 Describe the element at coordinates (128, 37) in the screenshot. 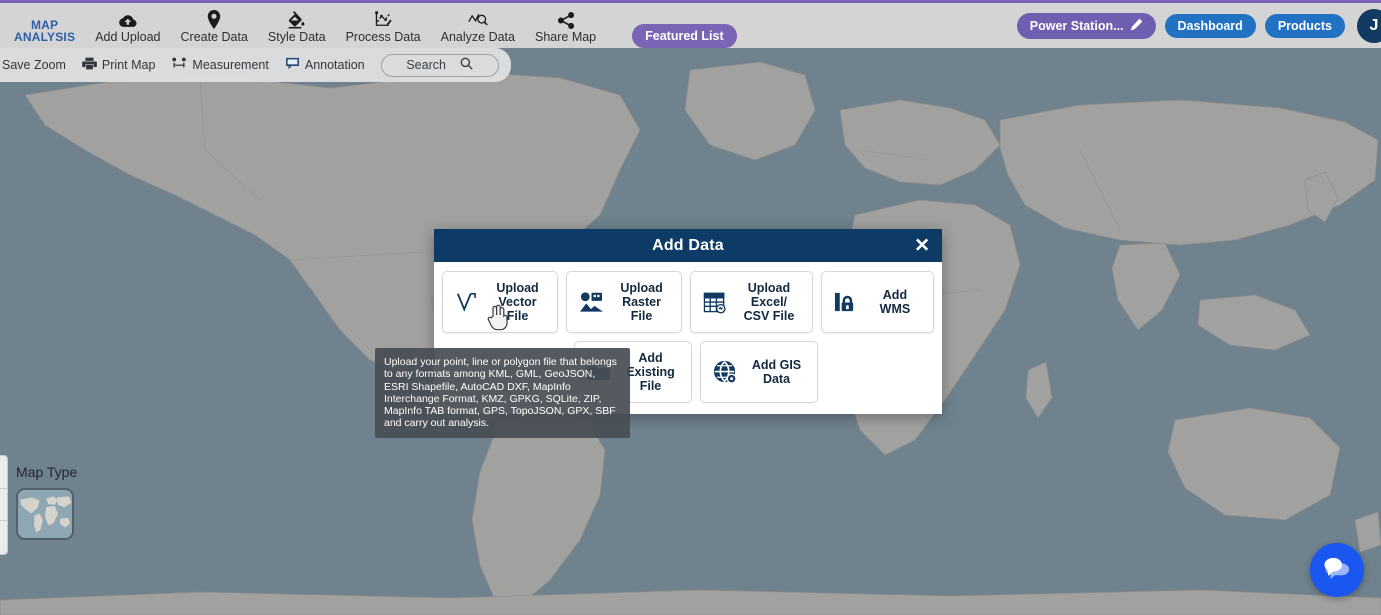

I see `nav-label: Add Upload` at that location.